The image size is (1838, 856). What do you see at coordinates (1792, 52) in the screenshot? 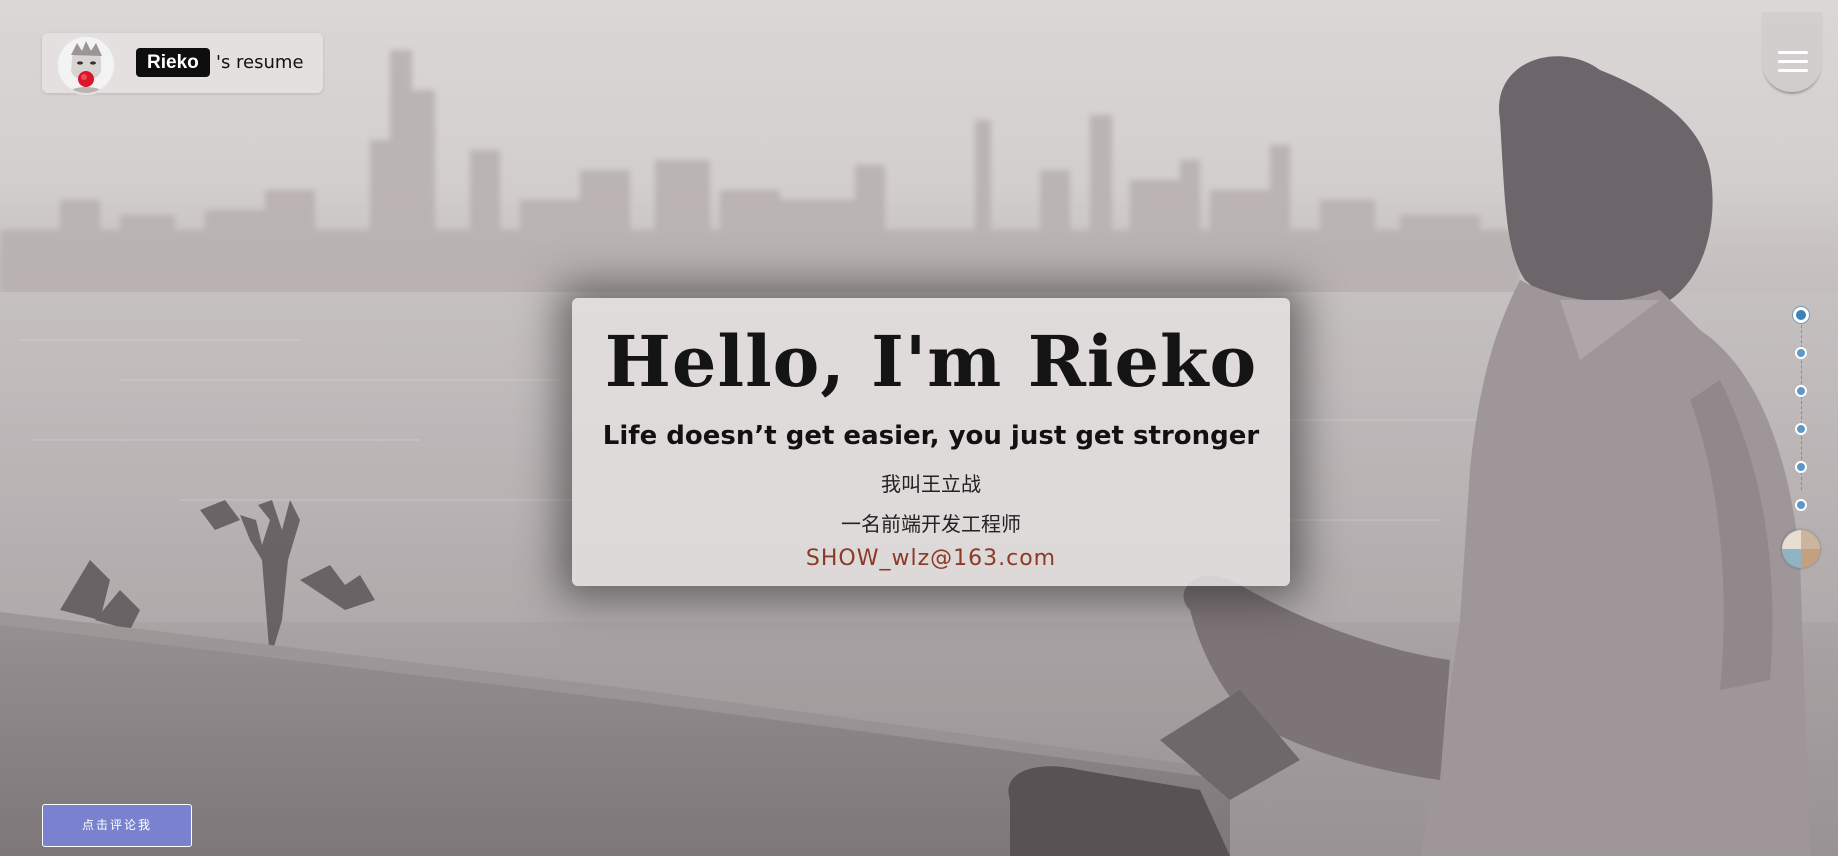
I see `menu-button` at bounding box center [1792, 52].